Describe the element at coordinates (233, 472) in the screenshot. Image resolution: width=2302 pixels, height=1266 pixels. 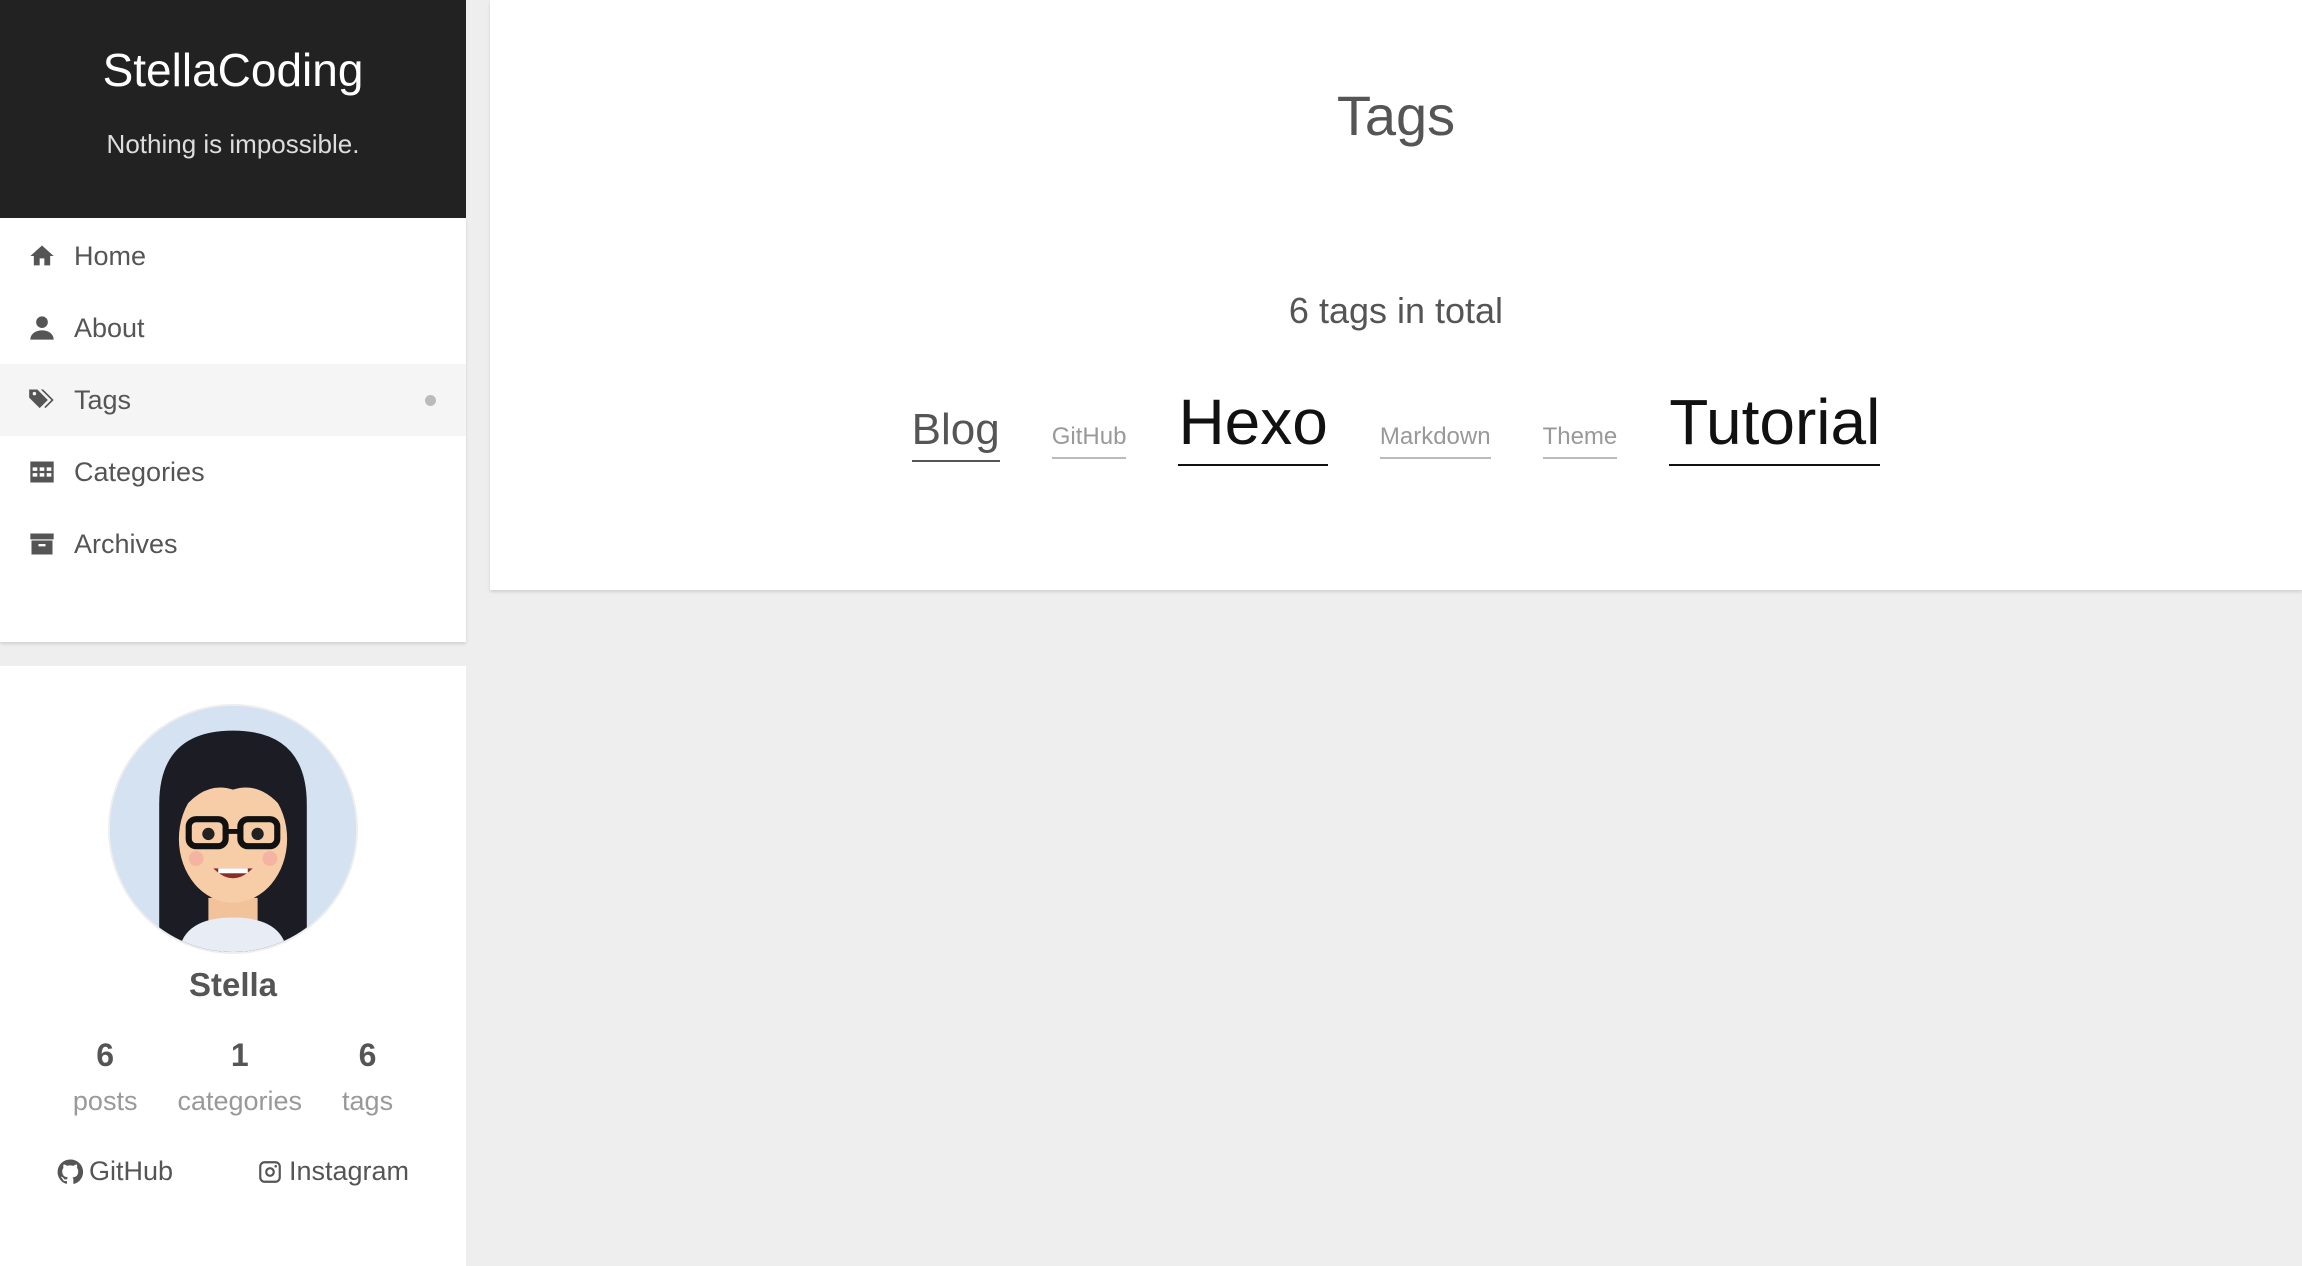
I see `menu-item-categories: Categories` at that location.